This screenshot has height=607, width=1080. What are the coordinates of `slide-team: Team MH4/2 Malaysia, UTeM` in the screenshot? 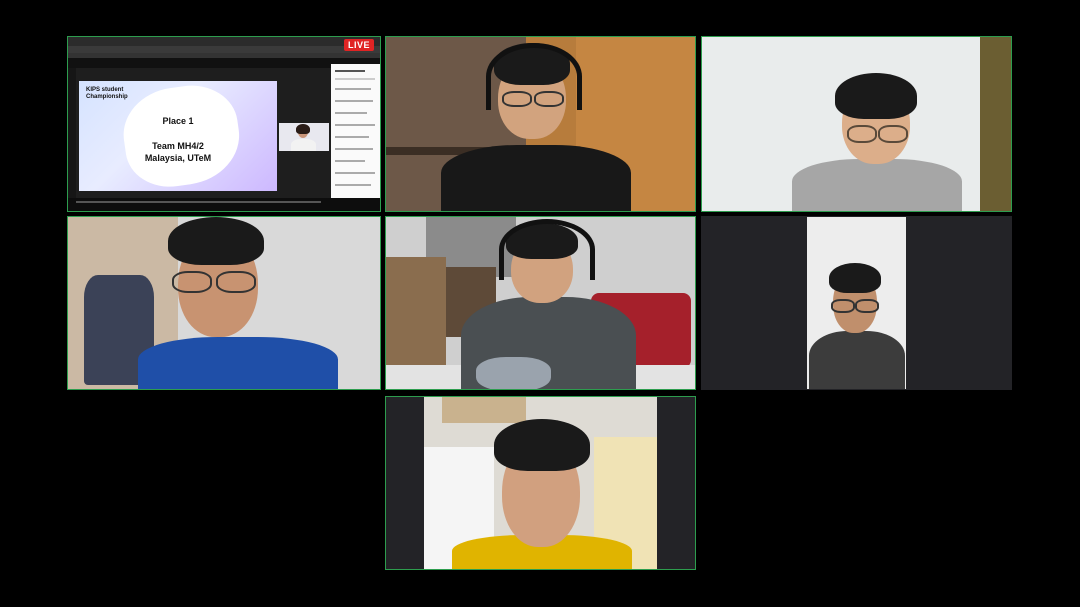 It's located at (178, 152).